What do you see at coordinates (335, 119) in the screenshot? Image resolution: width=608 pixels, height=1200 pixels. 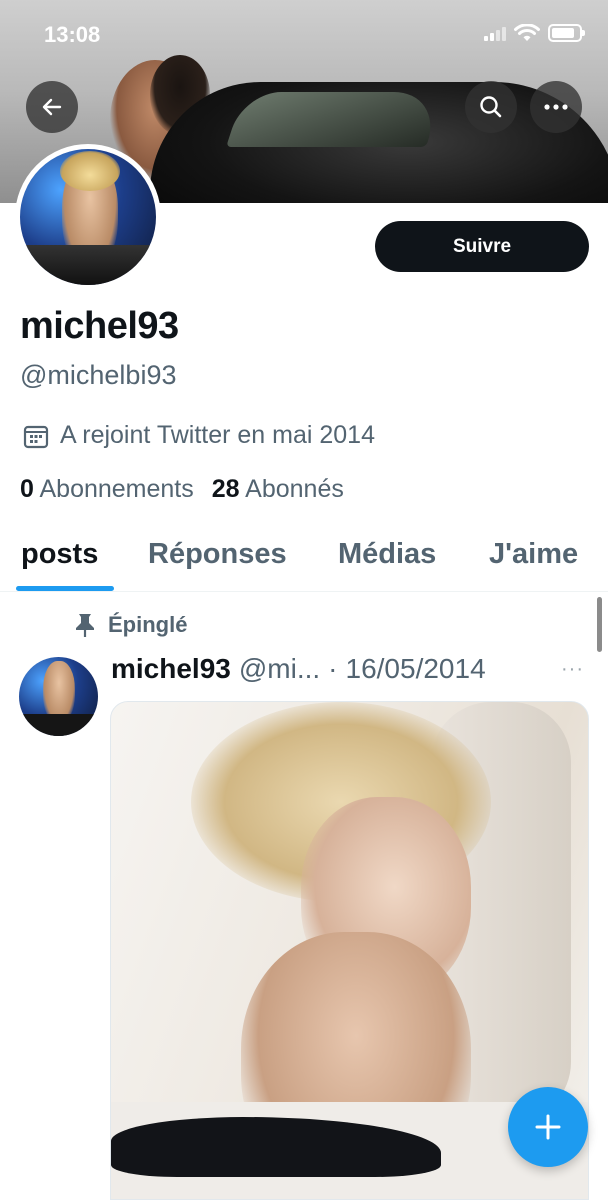 I see `banner-windshield` at bounding box center [335, 119].